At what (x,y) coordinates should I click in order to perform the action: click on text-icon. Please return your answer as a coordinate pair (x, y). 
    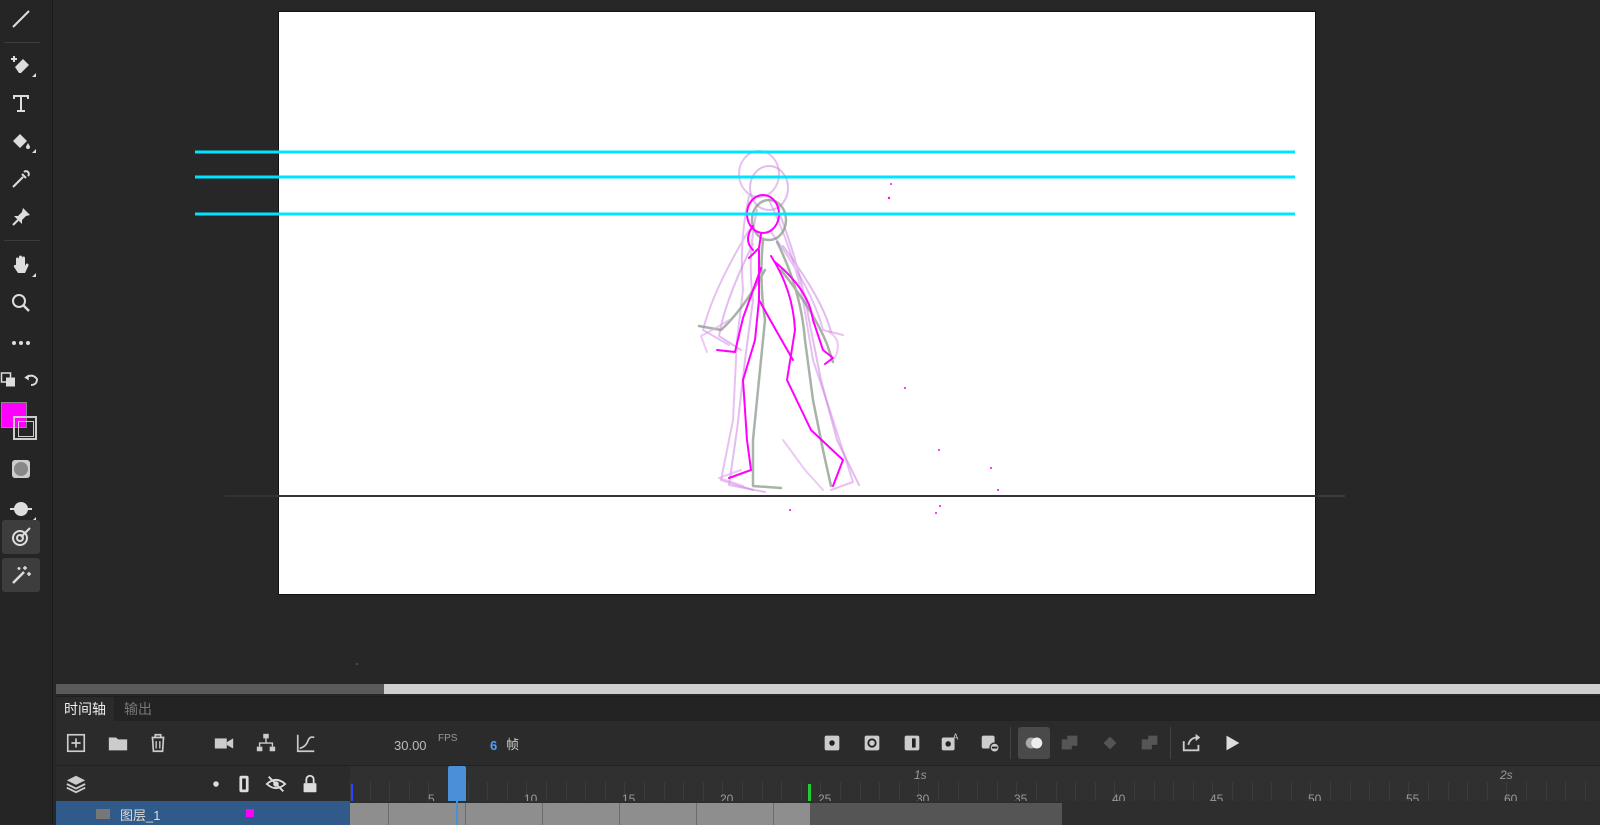
    Looking at the image, I should click on (21, 103).